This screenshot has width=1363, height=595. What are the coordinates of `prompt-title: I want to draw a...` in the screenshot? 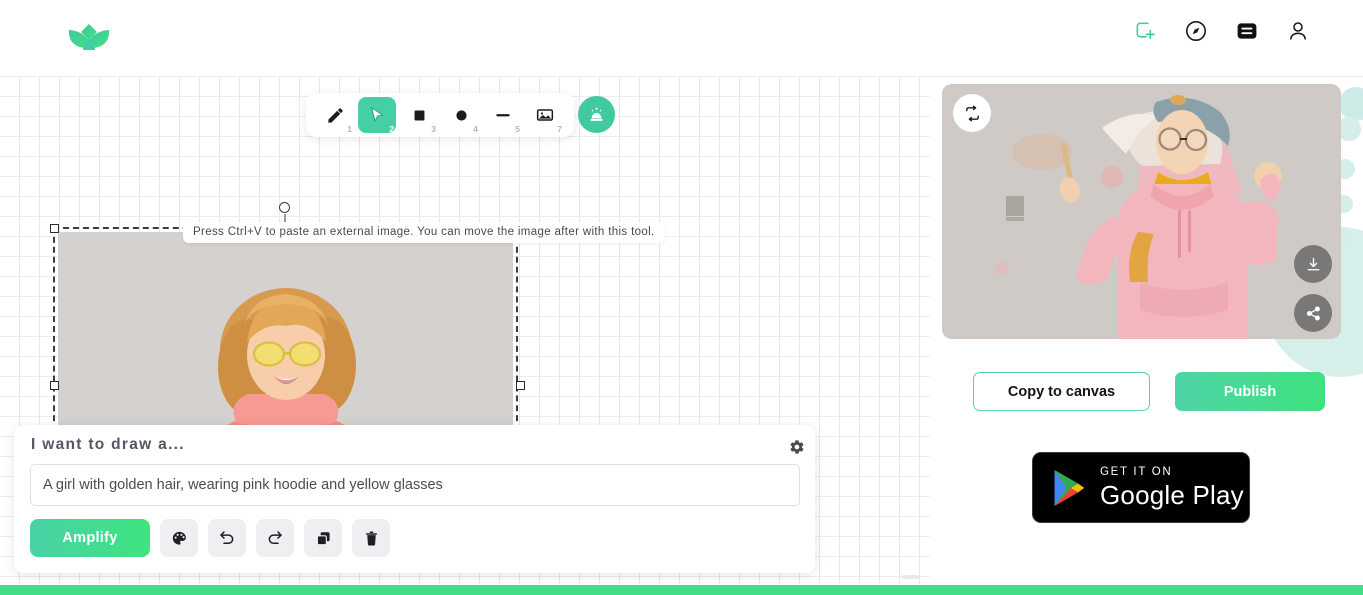 It's located at (108, 444).